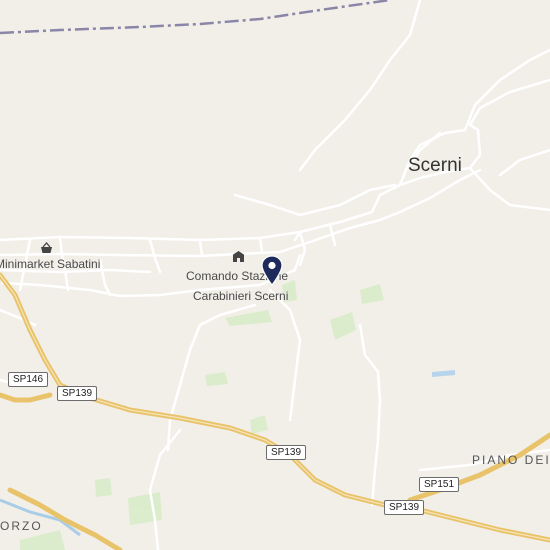 Image resolution: width=550 pixels, height=550 pixels. Describe the element at coordinates (28, 379) in the screenshot. I see `road-shield-sp146: SP146` at that location.